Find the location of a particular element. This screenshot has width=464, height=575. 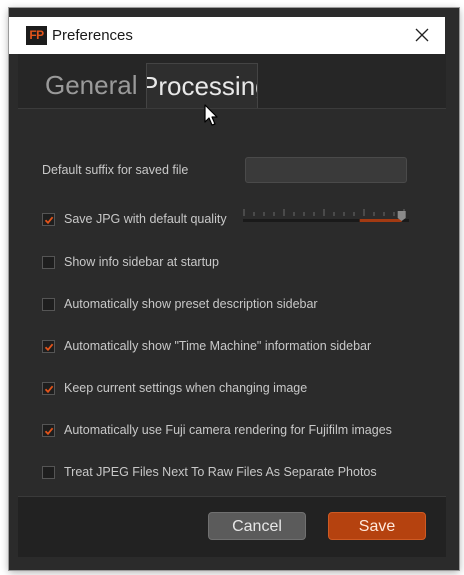

info-sidebar-label: Show info sidebar at startup is located at coordinates (141, 262).